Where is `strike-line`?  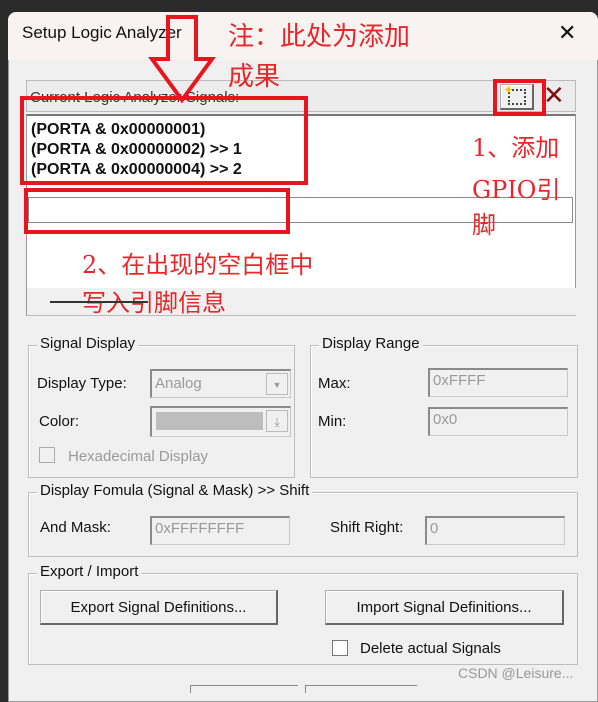 strike-line is located at coordinates (99, 302).